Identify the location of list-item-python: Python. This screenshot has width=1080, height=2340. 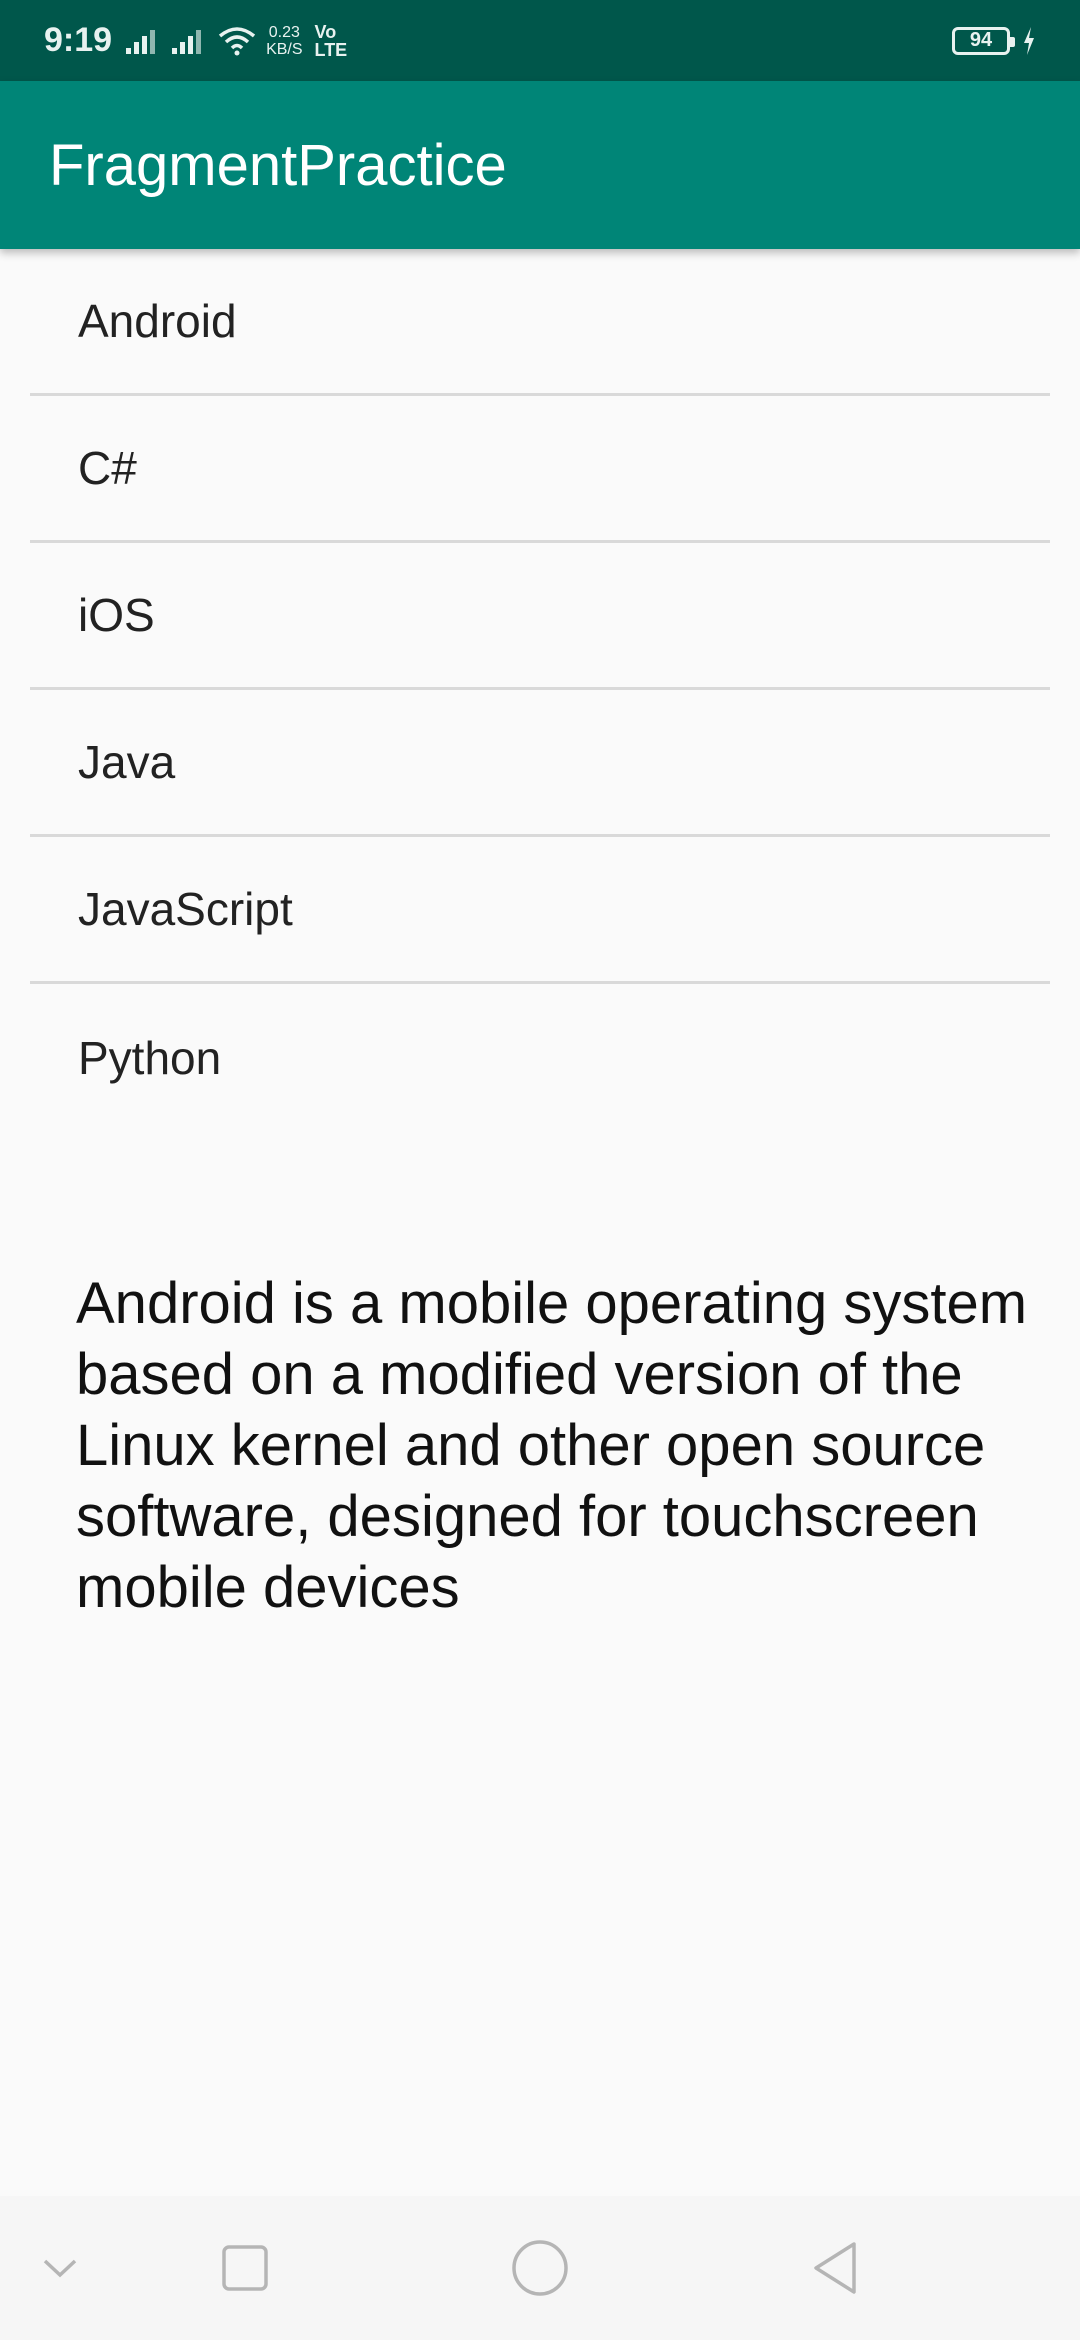
(540, 1057).